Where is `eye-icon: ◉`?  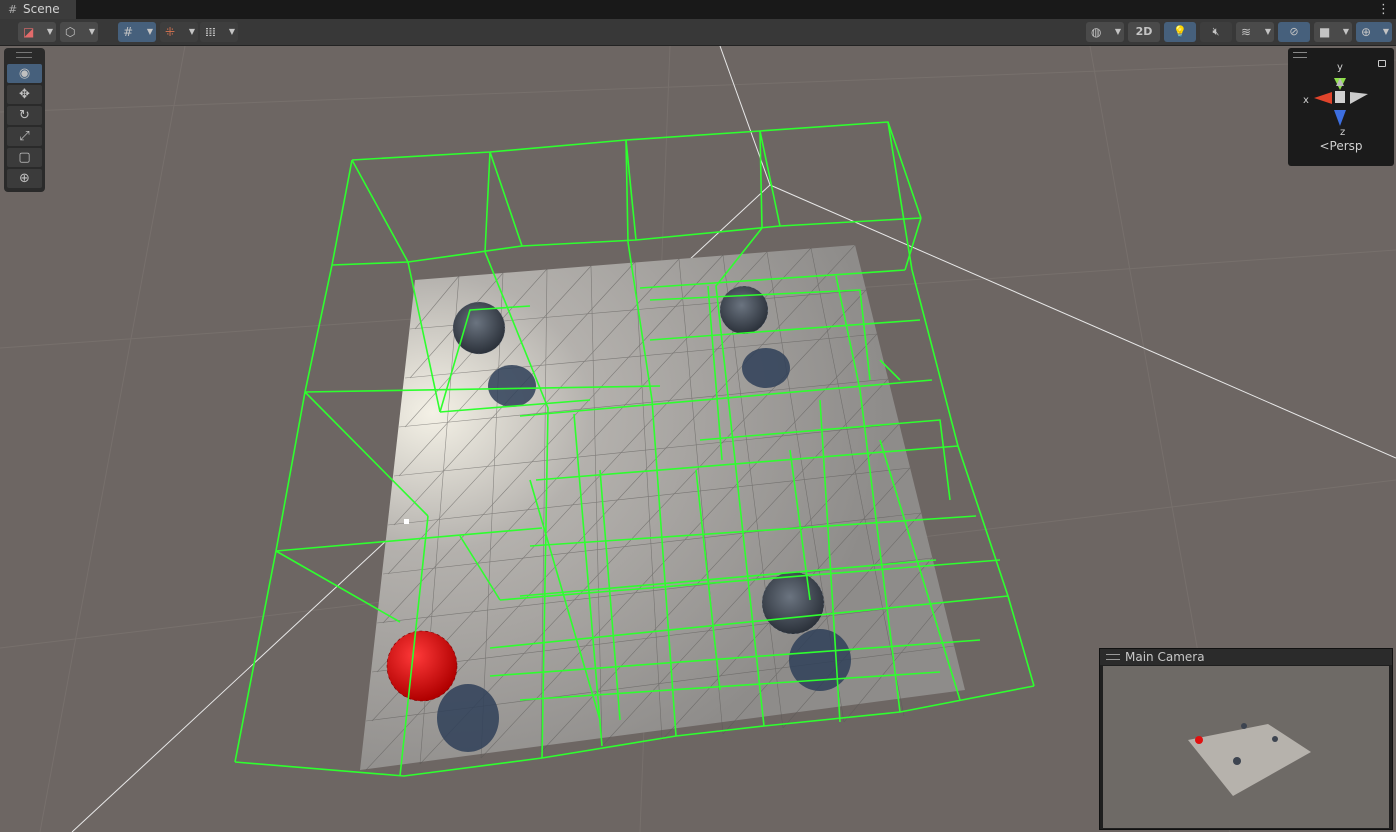 eye-icon: ◉ is located at coordinates (24, 73).